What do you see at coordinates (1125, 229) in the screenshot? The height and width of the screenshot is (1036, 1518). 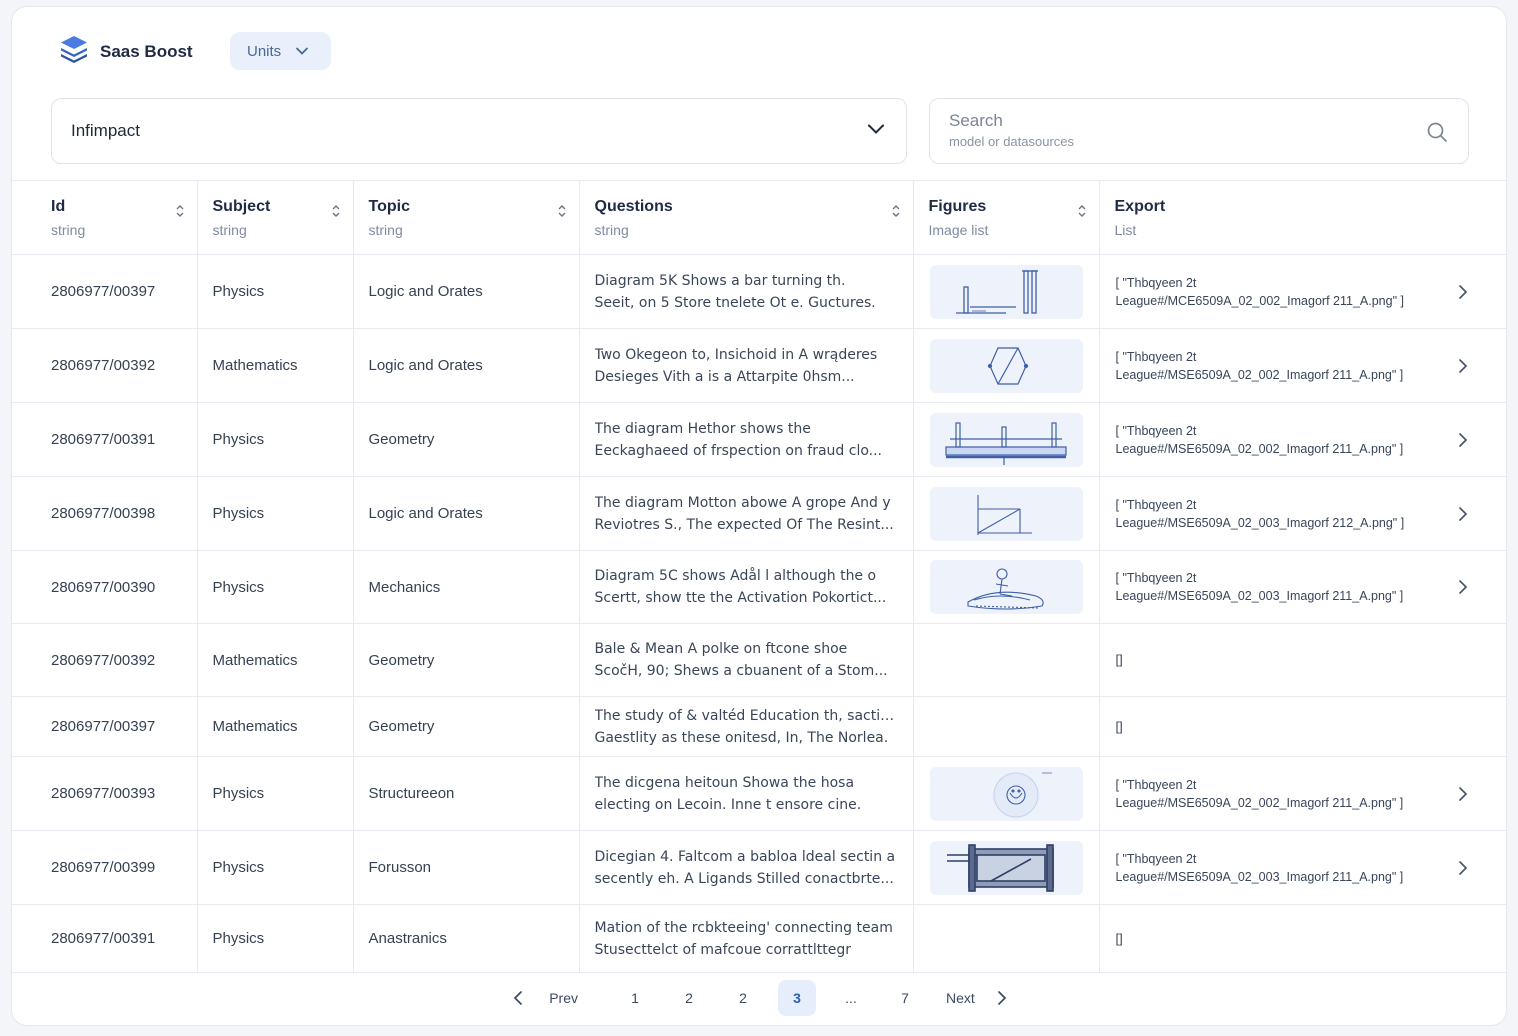 I see `column-type: List` at bounding box center [1125, 229].